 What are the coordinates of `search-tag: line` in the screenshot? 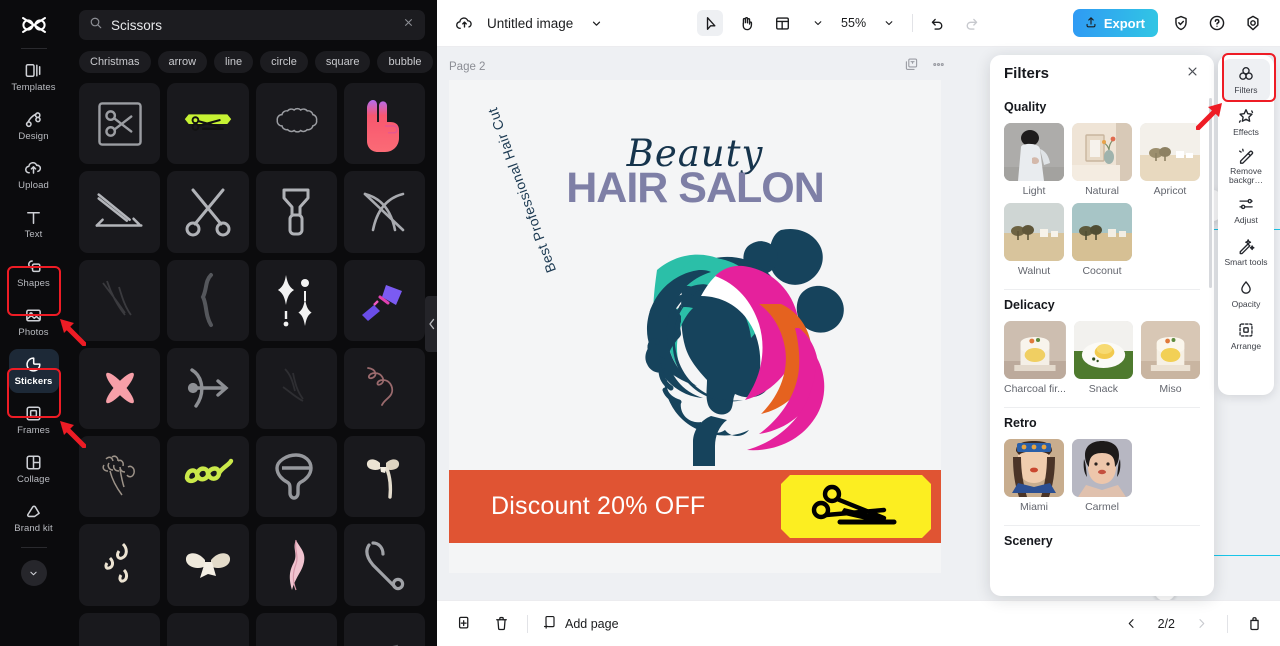 It's located at (234, 62).